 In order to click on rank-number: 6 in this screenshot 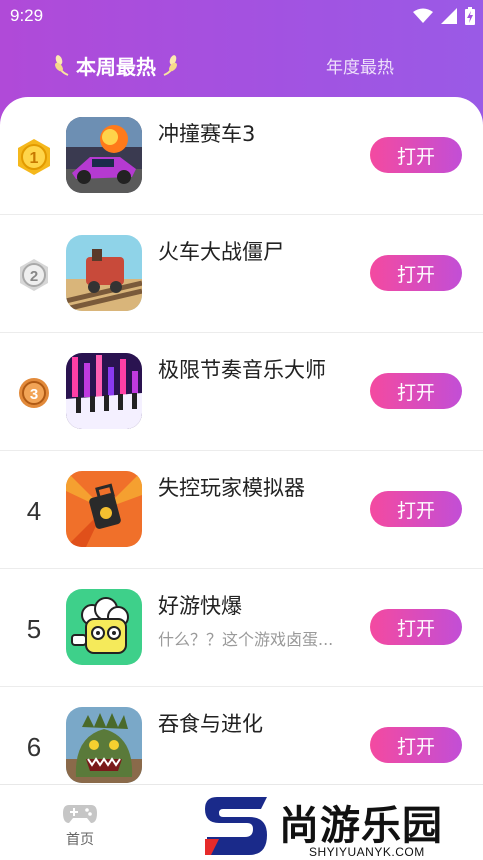, I will do `click(34, 746)`.